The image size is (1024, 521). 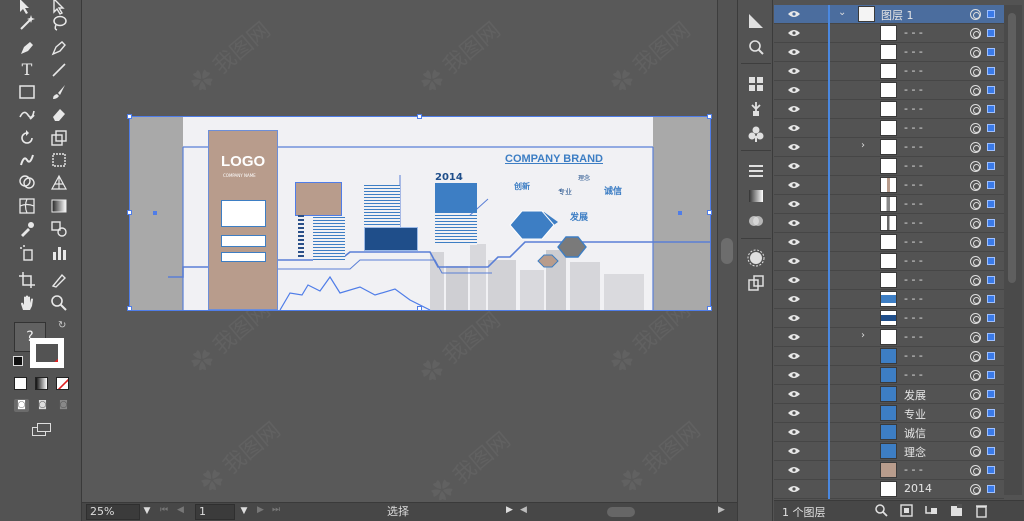 I want to click on layer-row: 2014, so click(x=889, y=489).